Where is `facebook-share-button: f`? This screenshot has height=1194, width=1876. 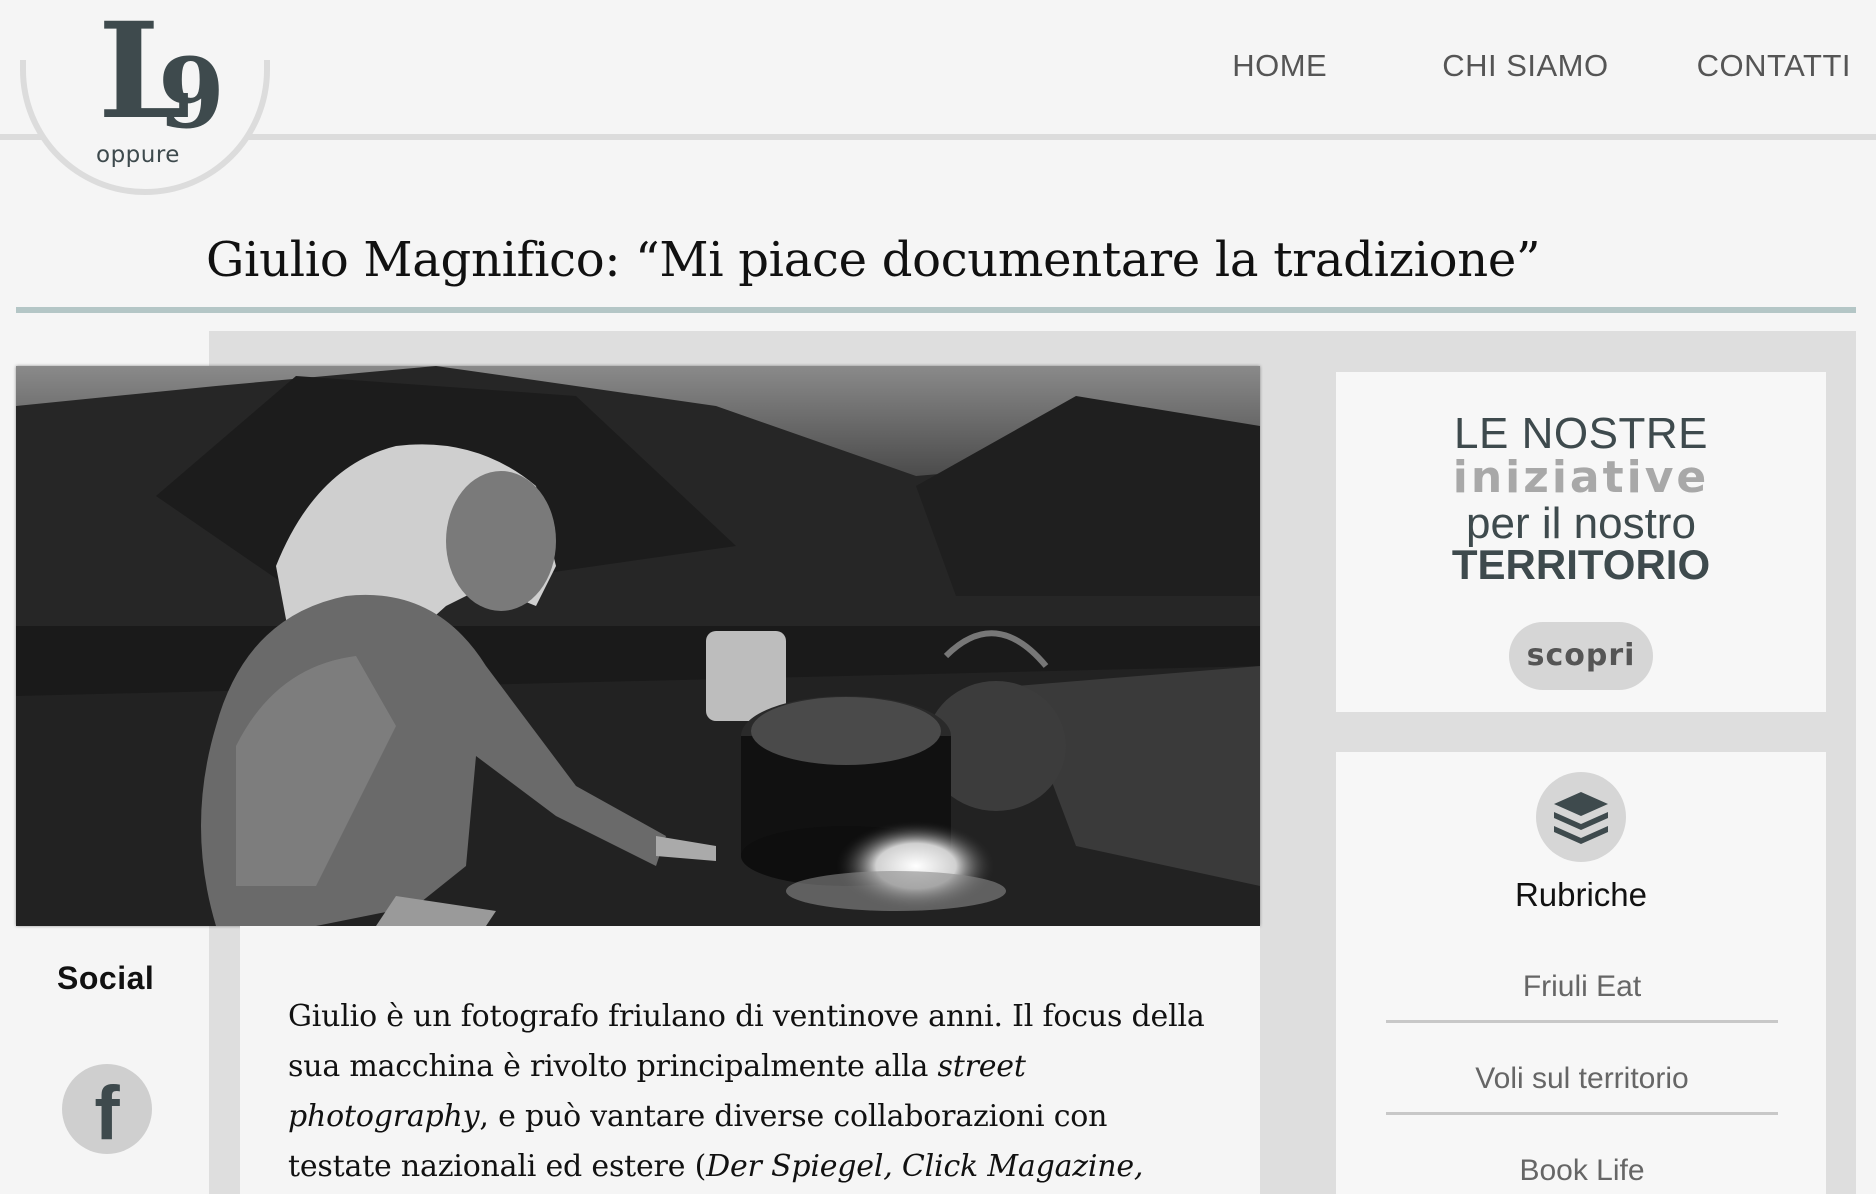
facebook-share-button: f is located at coordinates (107, 1110).